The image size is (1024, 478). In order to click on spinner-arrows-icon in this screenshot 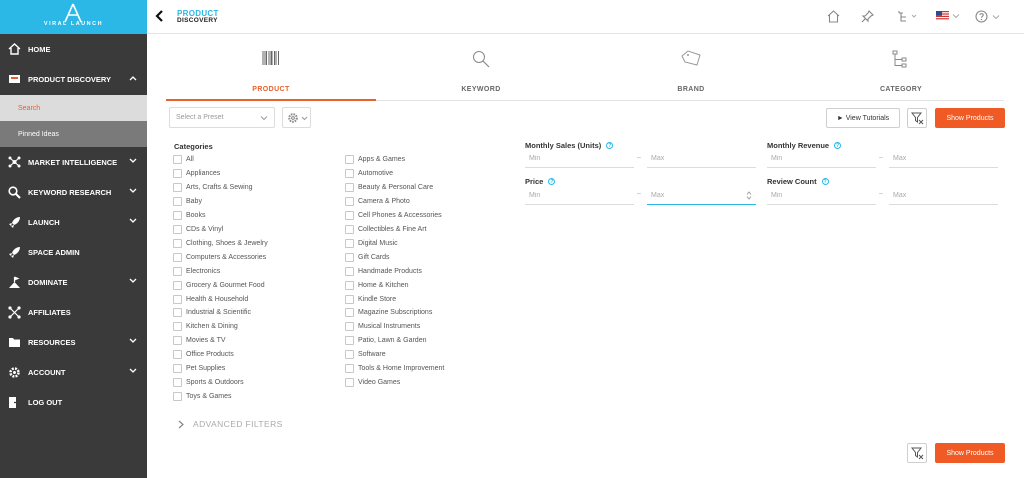, I will do `click(749, 195)`.